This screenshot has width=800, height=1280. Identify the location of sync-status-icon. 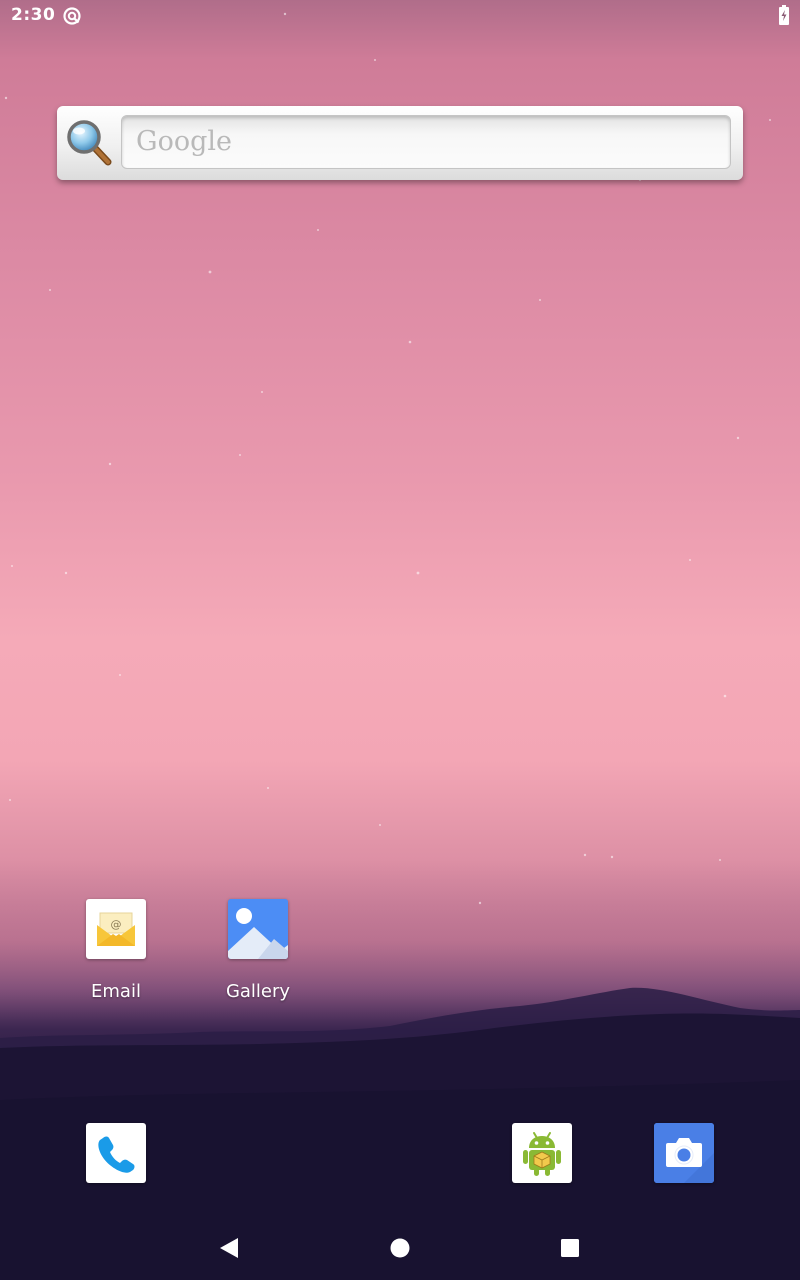
(72, 16).